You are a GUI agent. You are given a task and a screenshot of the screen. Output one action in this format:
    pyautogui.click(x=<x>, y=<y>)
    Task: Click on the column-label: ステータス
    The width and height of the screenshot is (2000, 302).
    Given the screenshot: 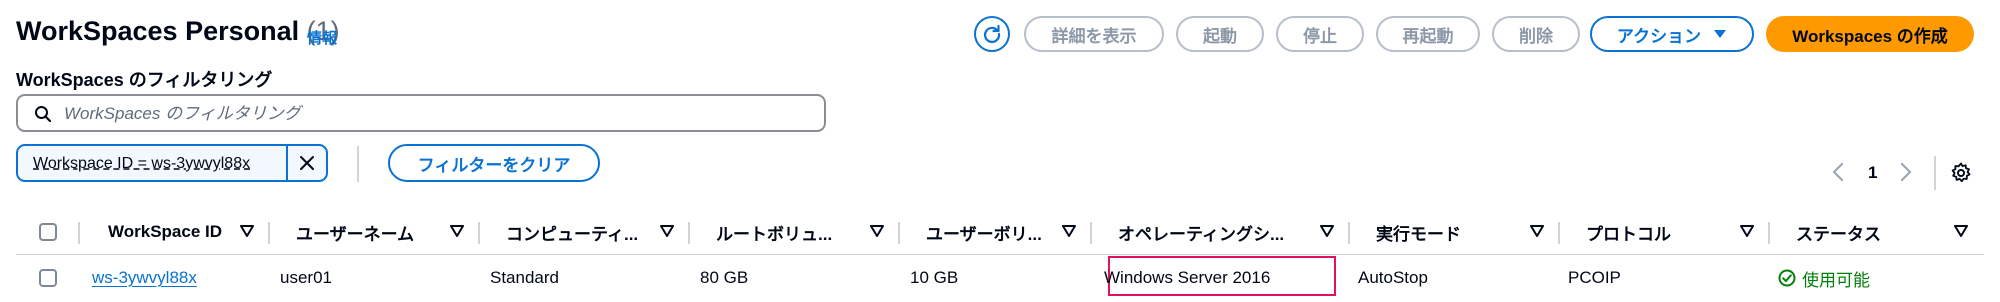 What is the action you would take?
    pyautogui.click(x=1838, y=234)
    